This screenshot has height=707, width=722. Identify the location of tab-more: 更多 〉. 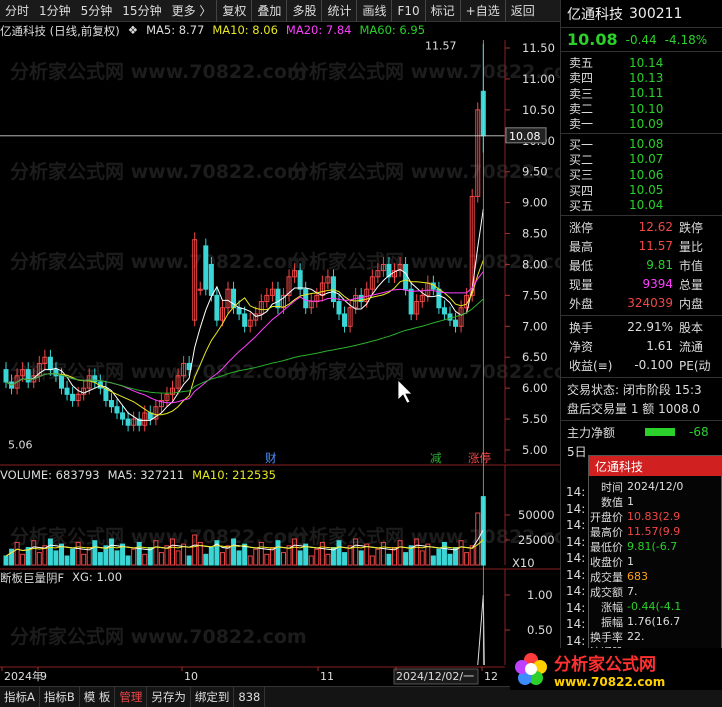
(192, 11).